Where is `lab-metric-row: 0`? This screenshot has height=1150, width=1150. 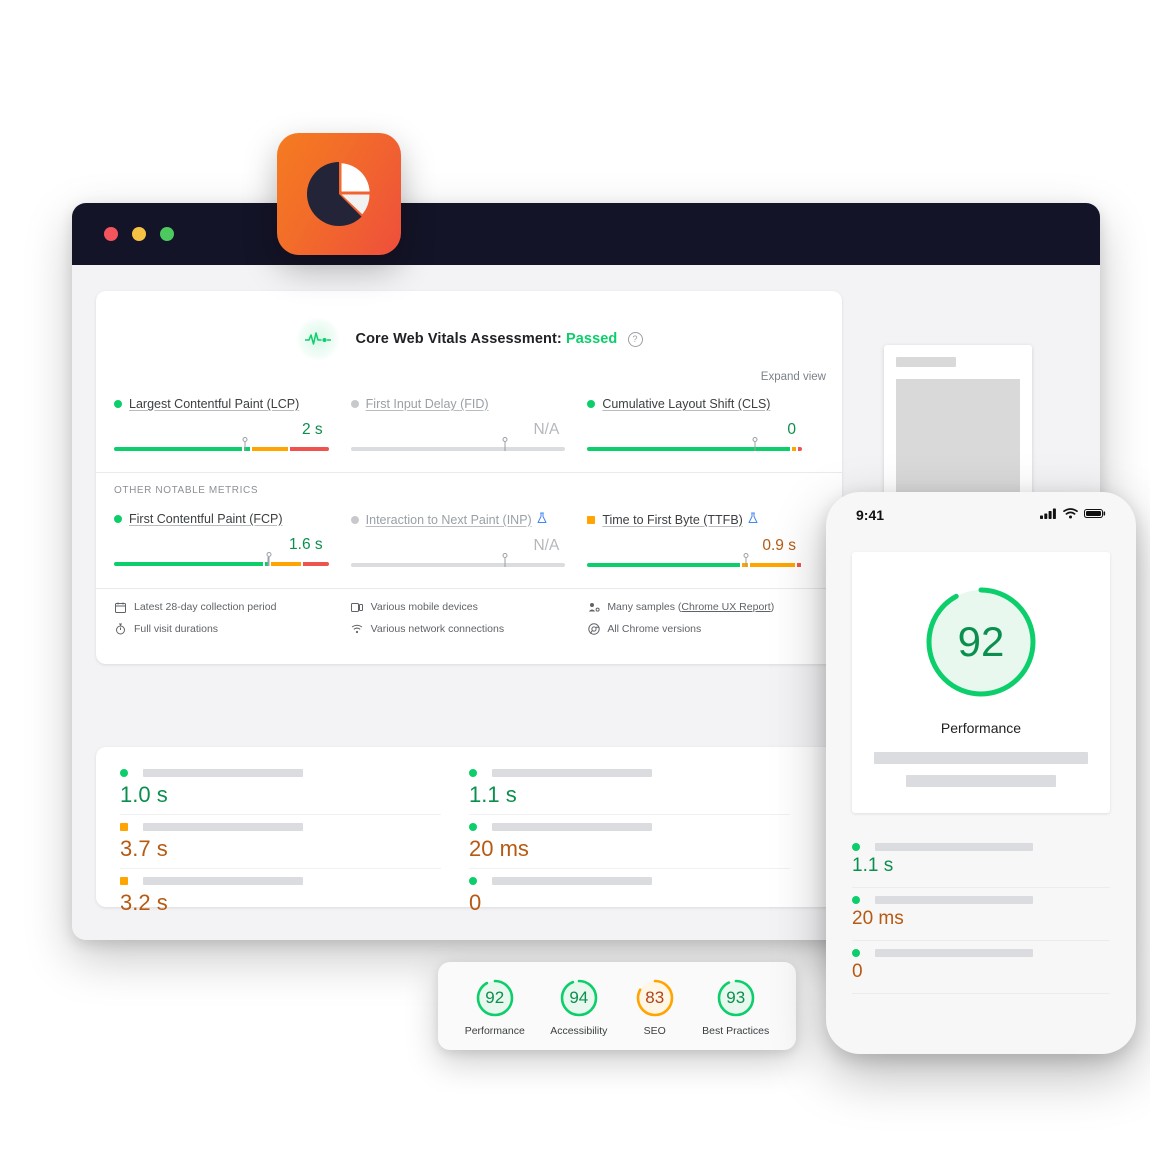
lab-metric-row: 0 is located at coordinates (629, 895).